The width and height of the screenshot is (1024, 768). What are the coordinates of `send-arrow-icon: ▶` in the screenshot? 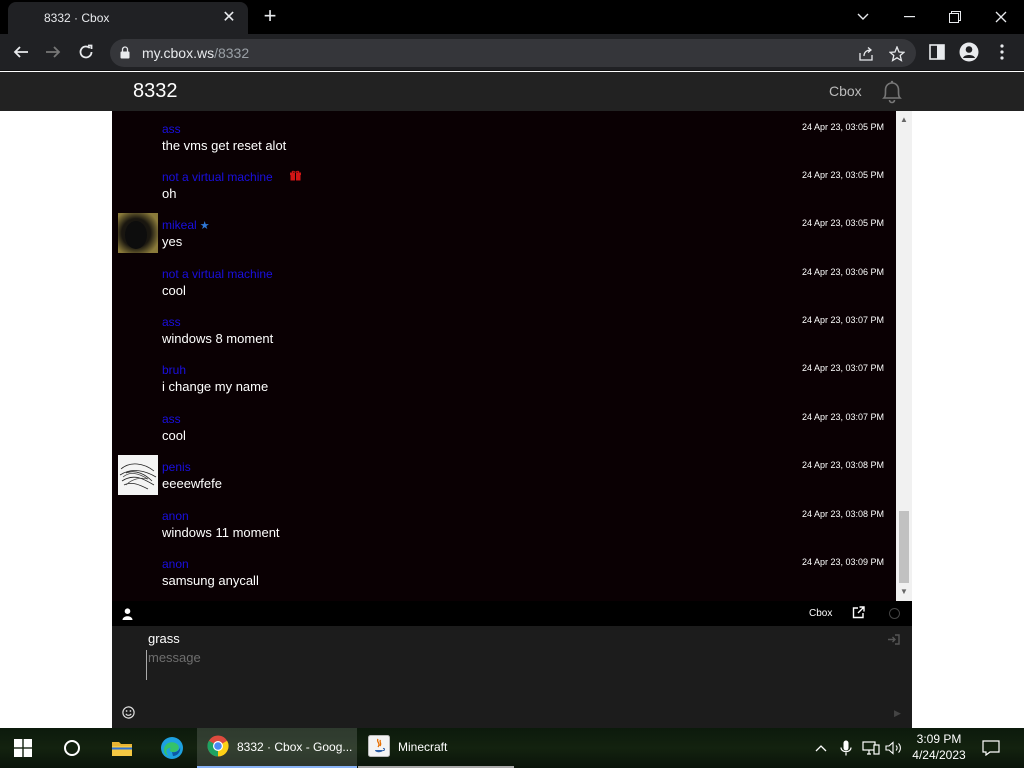 It's located at (897, 713).